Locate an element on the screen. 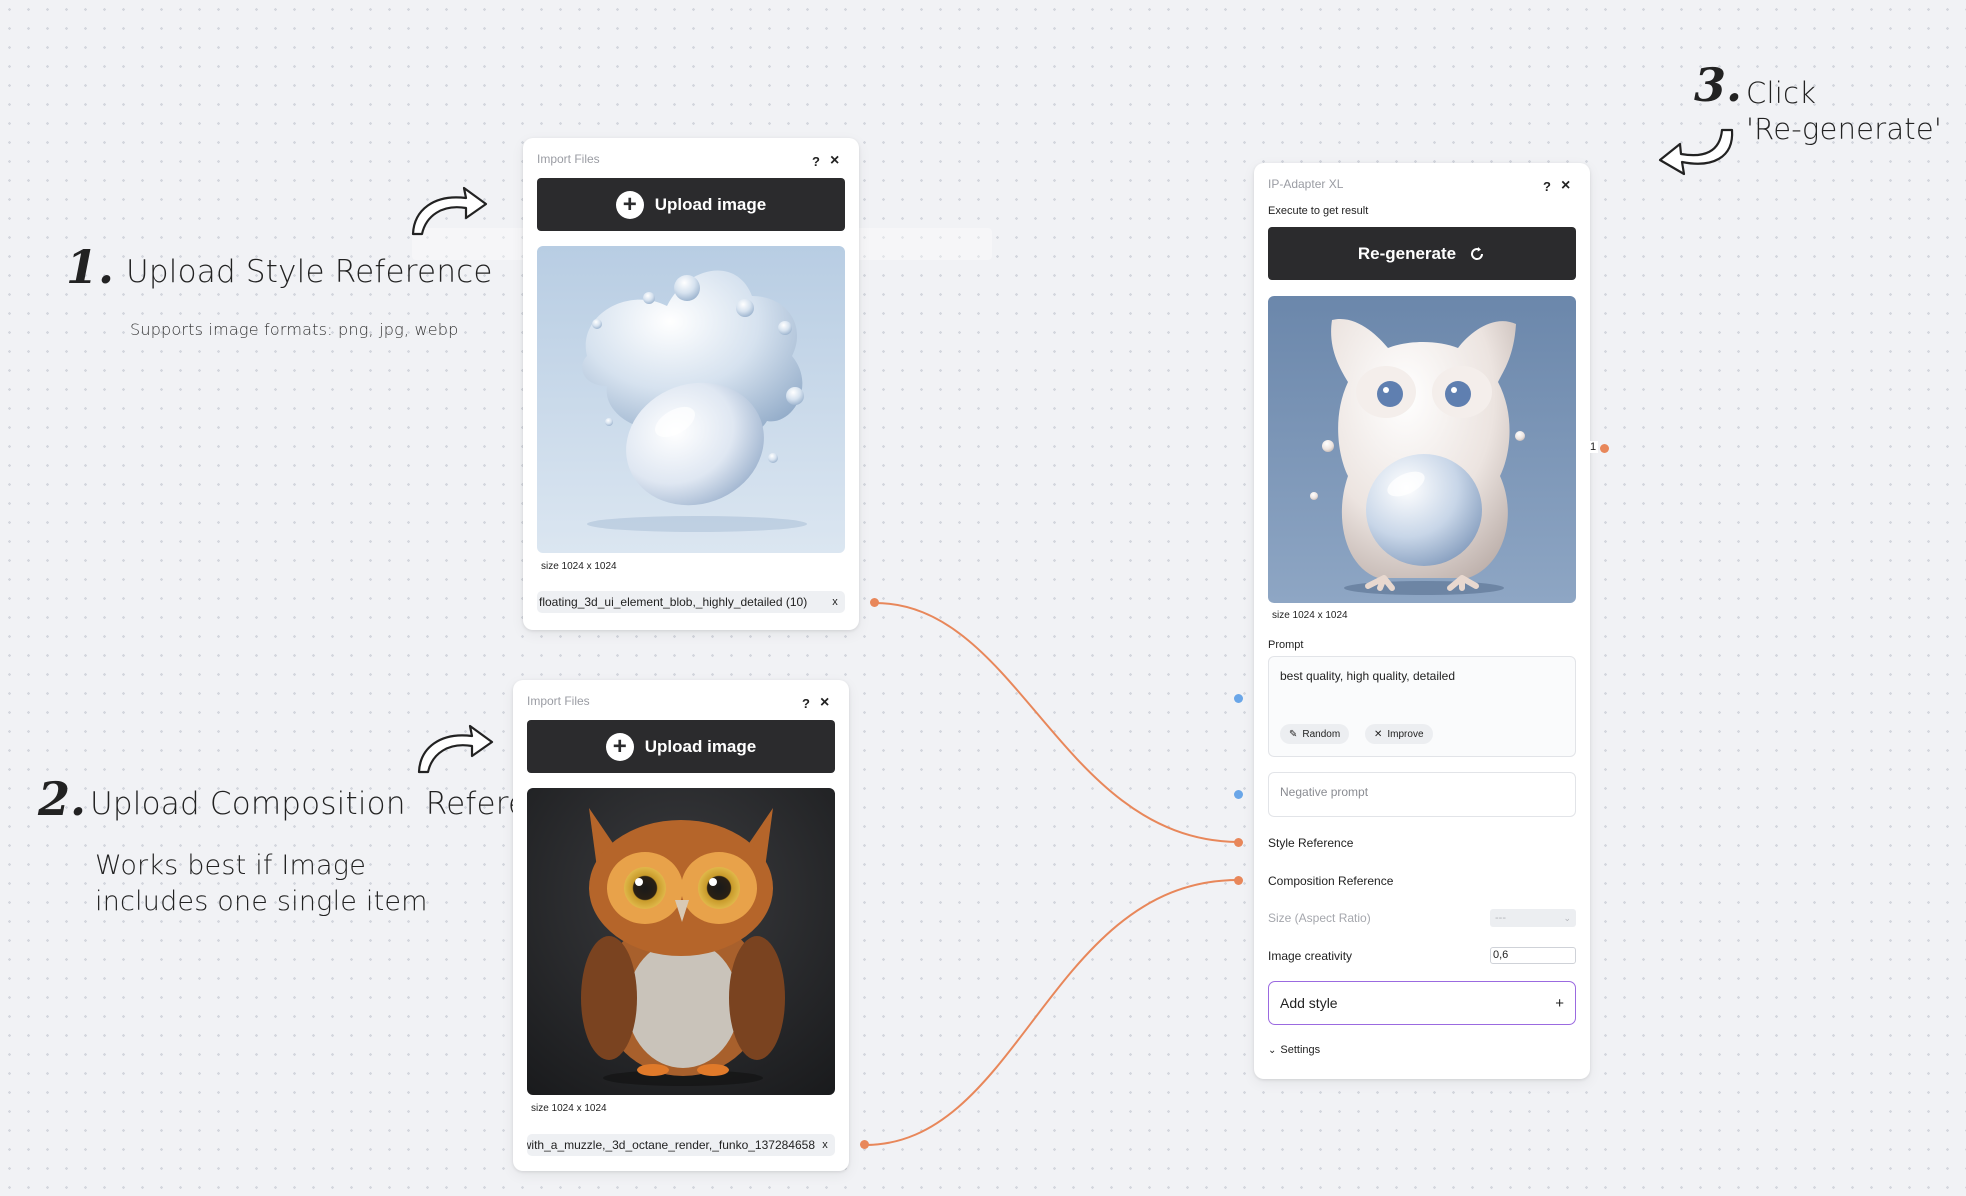  card-title: IP-Adapter XL is located at coordinates (1306, 184).